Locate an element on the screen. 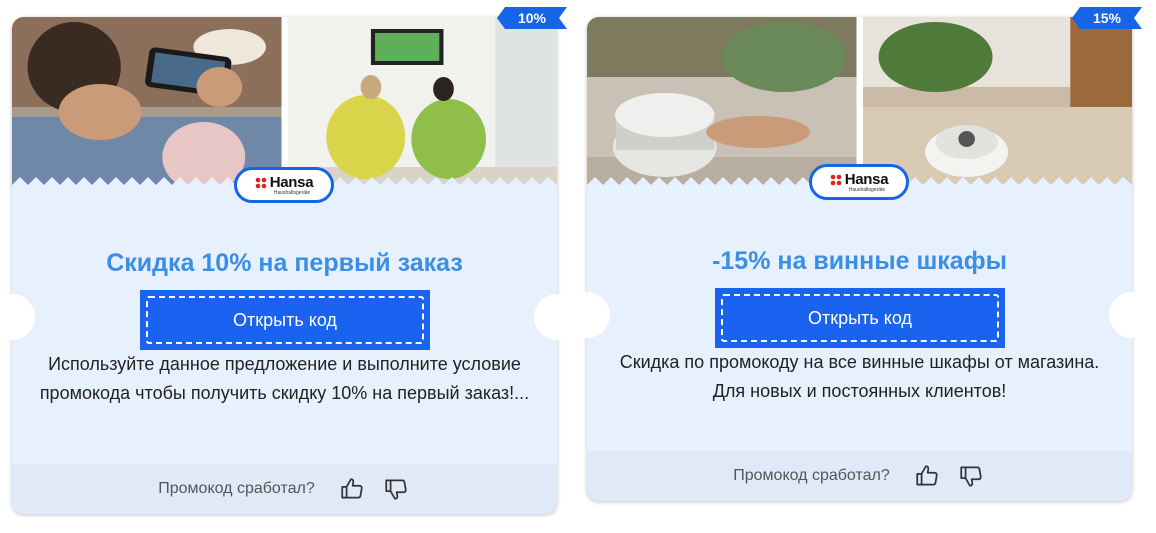 The image size is (1156, 533). coupon-title: Скидка 10% на первый заказ is located at coordinates (284, 263).